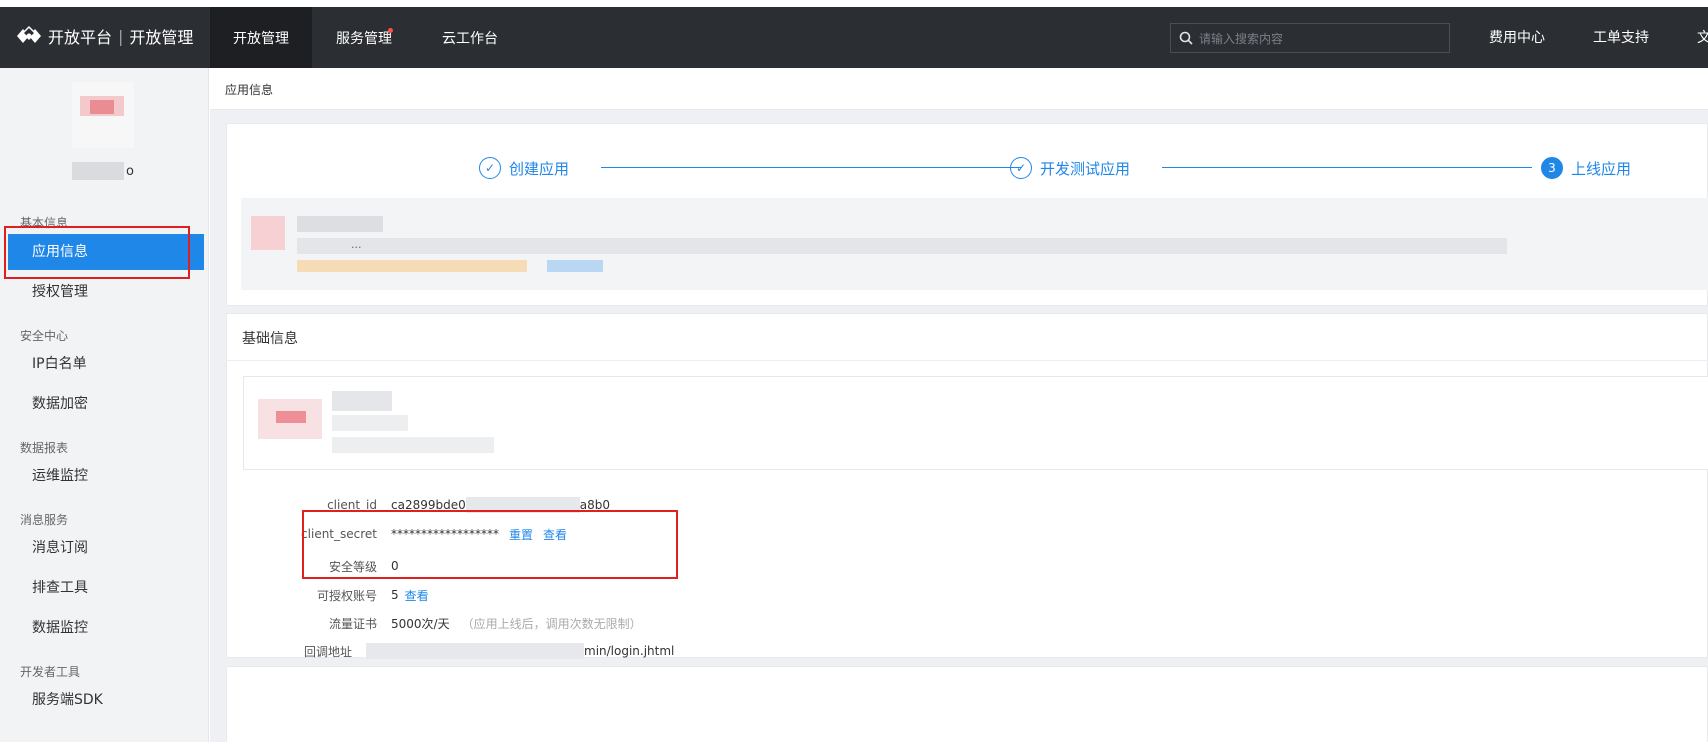  I want to click on app-icon-blur, so click(268, 233).